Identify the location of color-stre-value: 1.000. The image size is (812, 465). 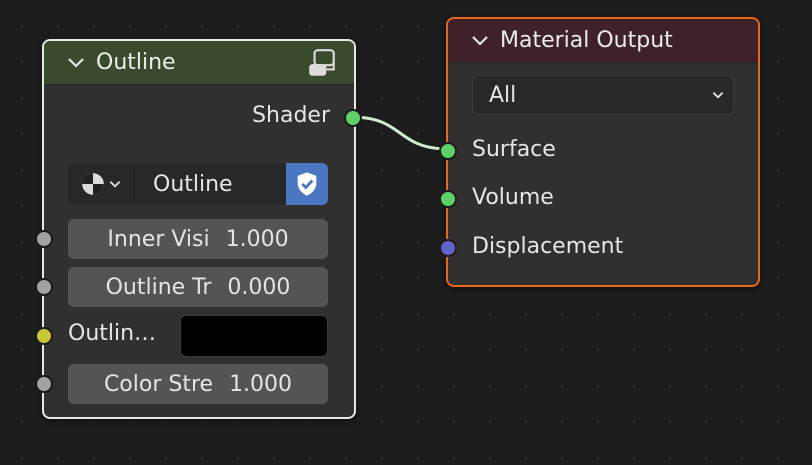
(261, 384).